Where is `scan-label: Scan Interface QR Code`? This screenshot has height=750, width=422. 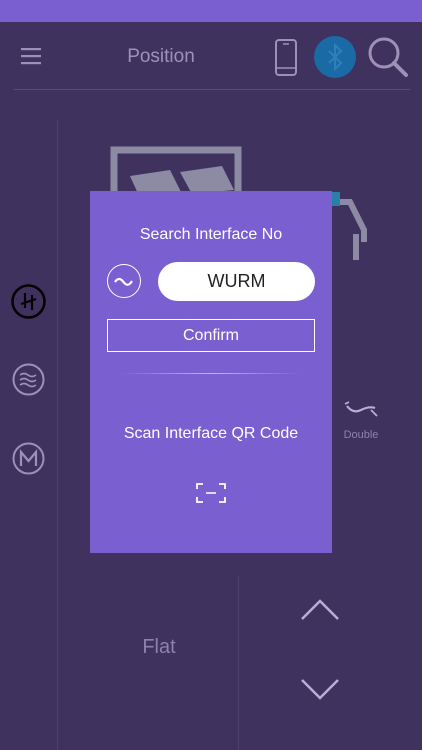
scan-label: Scan Interface QR Code is located at coordinates (211, 433).